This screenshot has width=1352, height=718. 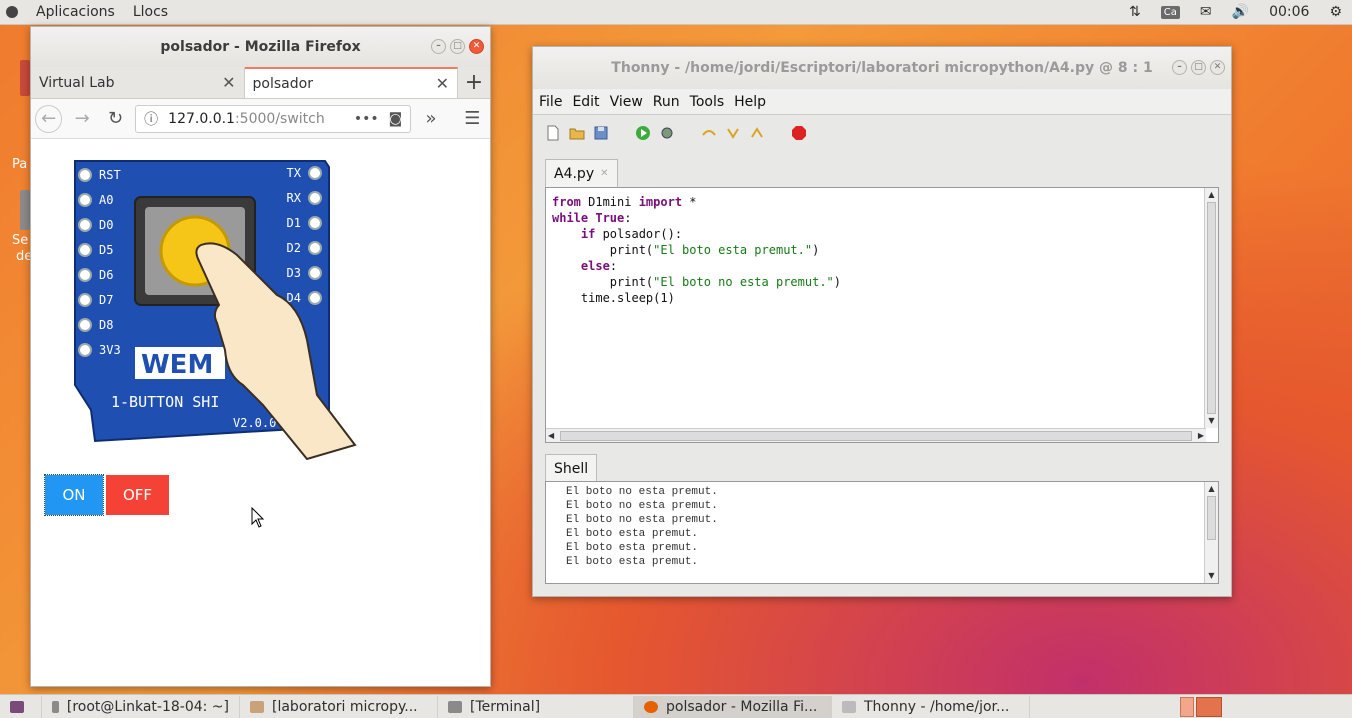 I want to click on tab-label: Shell, so click(x=571, y=468).